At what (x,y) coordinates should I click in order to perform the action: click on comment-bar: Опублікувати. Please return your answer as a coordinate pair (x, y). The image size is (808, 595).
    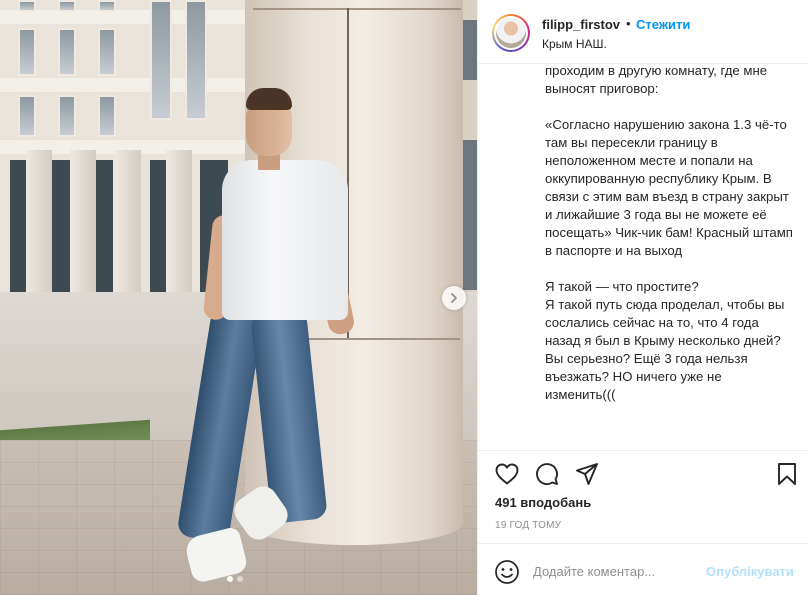
    Looking at the image, I should click on (643, 569).